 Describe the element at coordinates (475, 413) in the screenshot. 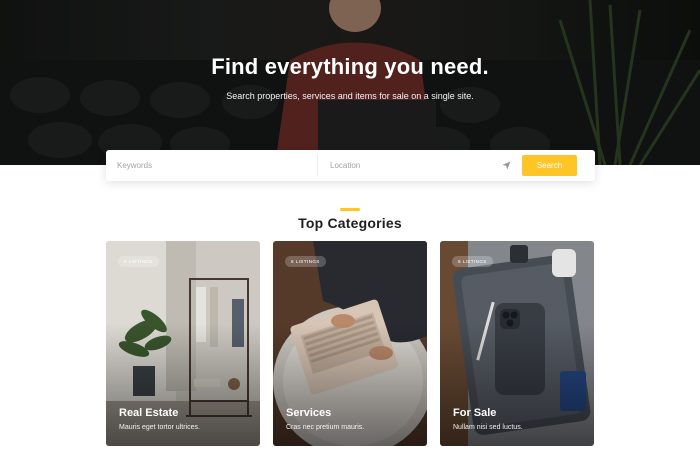

I see `category-name: For Sale` at that location.